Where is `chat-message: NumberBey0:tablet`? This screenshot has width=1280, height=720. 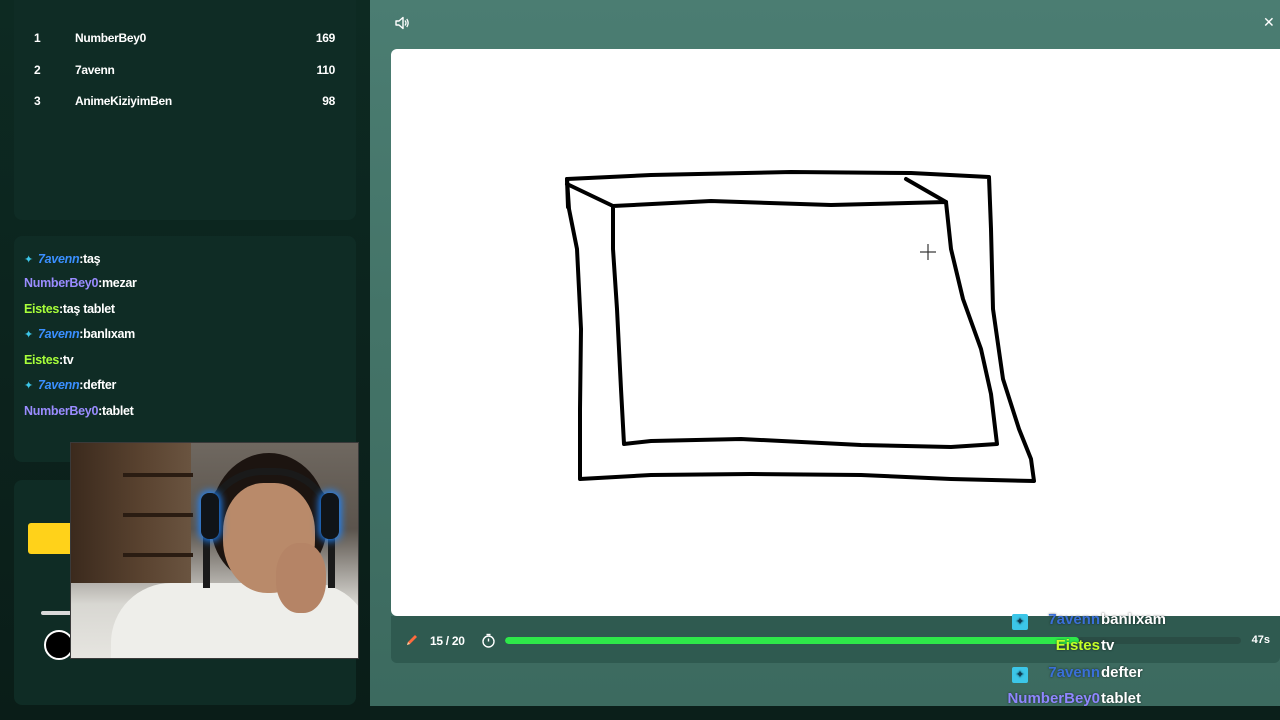
chat-message: NumberBey0:tablet is located at coordinates (79, 411).